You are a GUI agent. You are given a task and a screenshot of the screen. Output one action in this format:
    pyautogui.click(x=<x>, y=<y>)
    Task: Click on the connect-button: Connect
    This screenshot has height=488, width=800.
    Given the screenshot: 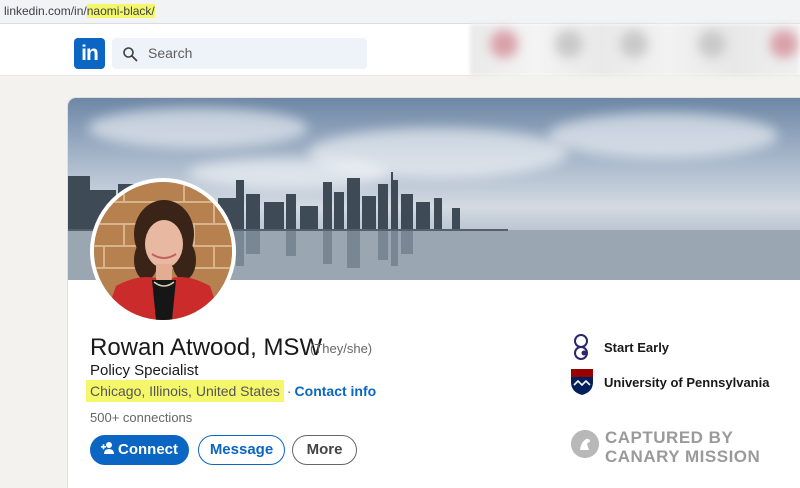 What is the action you would take?
    pyautogui.click(x=139, y=450)
    